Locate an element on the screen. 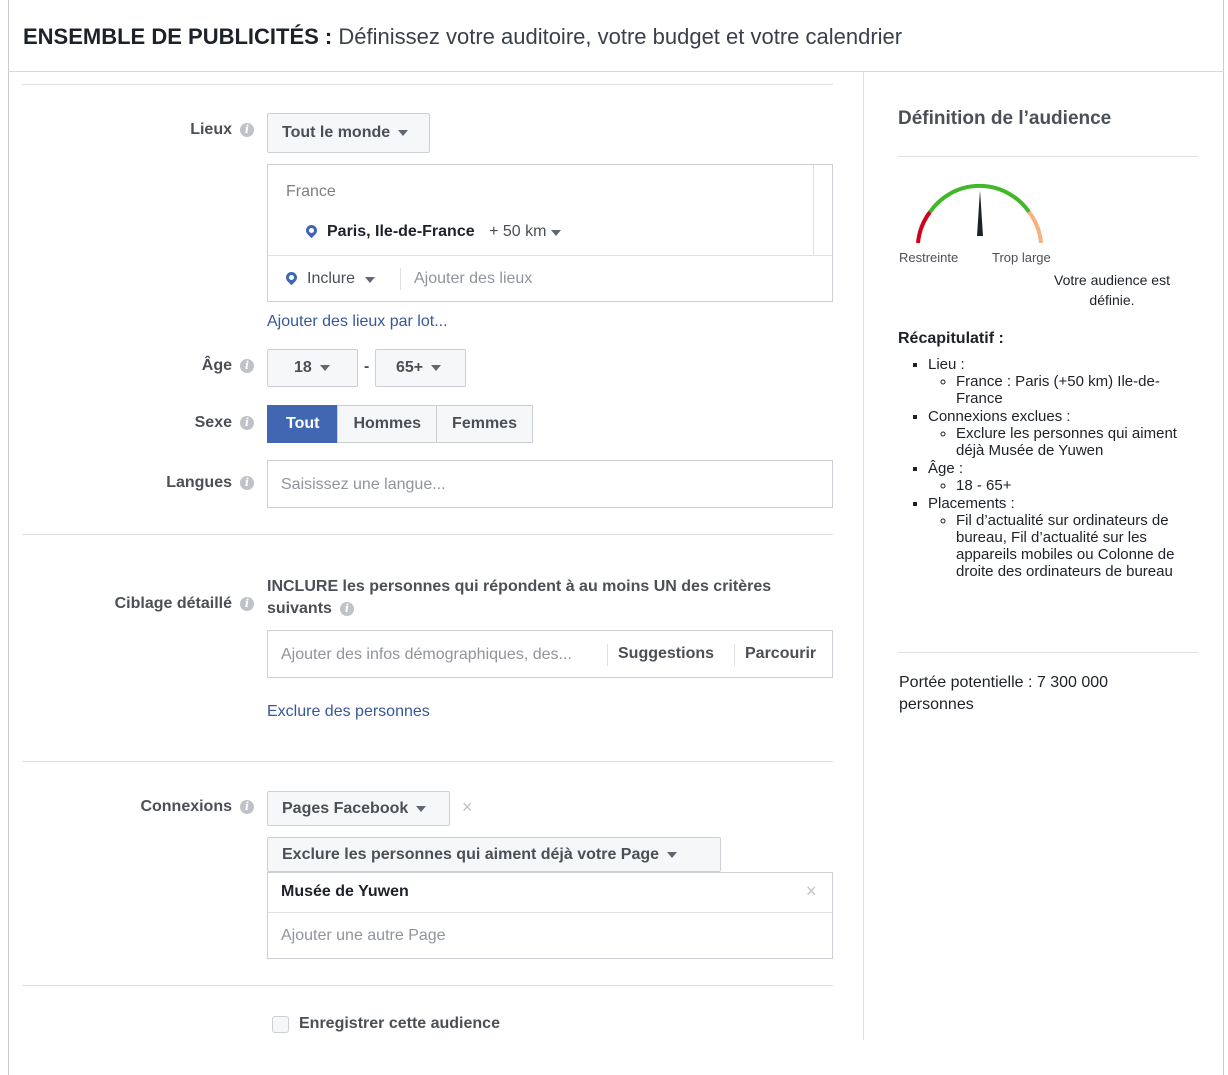 Image resolution: width=1228 pixels, height=1075 pixels. include-dropdown: Inclure is located at coordinates (329, 278).